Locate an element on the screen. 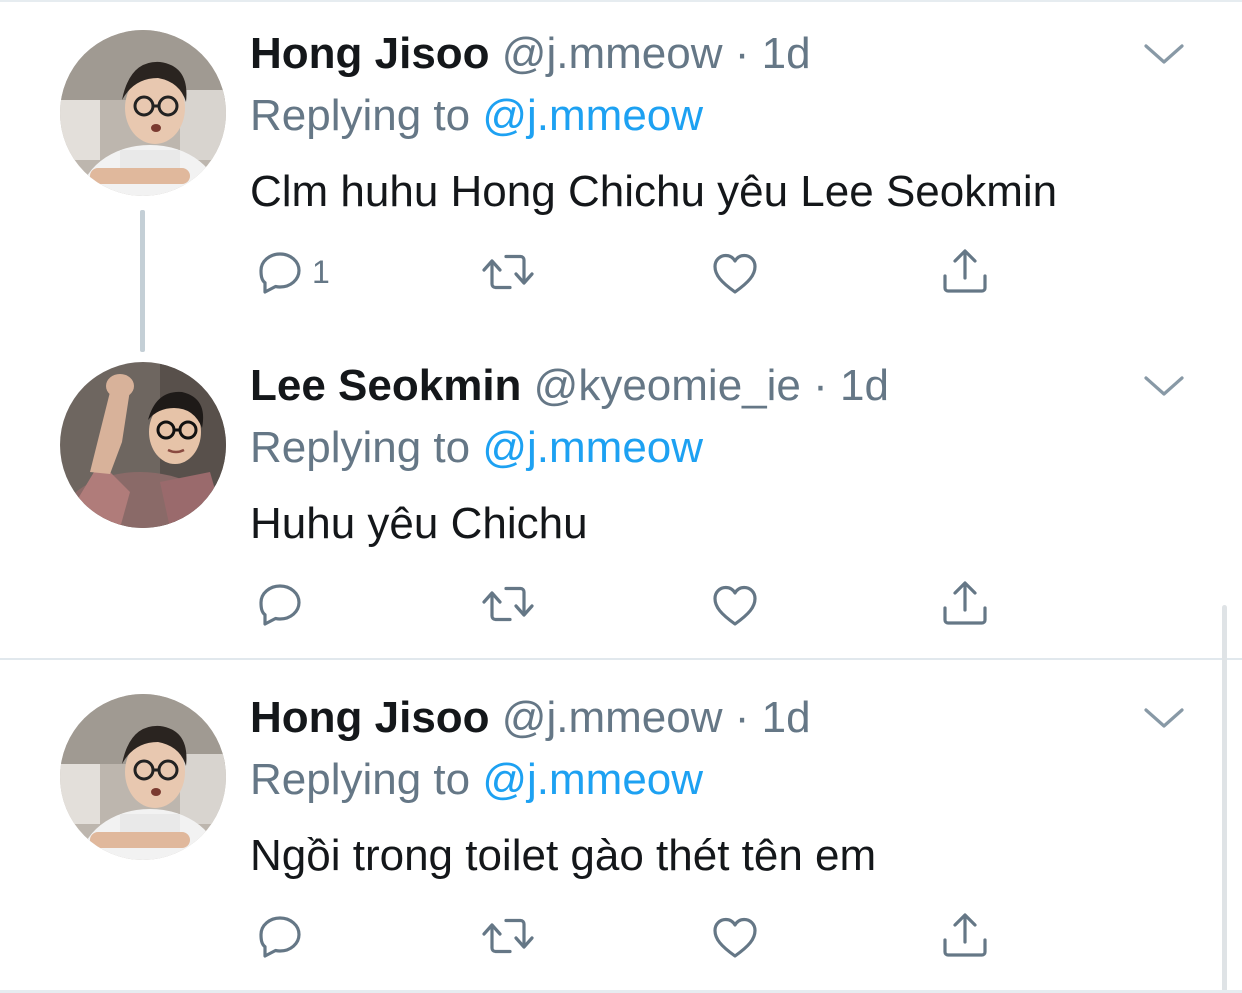 The image size is (1242, 993). reply-count: 1 is located at coordinates (321, 271).